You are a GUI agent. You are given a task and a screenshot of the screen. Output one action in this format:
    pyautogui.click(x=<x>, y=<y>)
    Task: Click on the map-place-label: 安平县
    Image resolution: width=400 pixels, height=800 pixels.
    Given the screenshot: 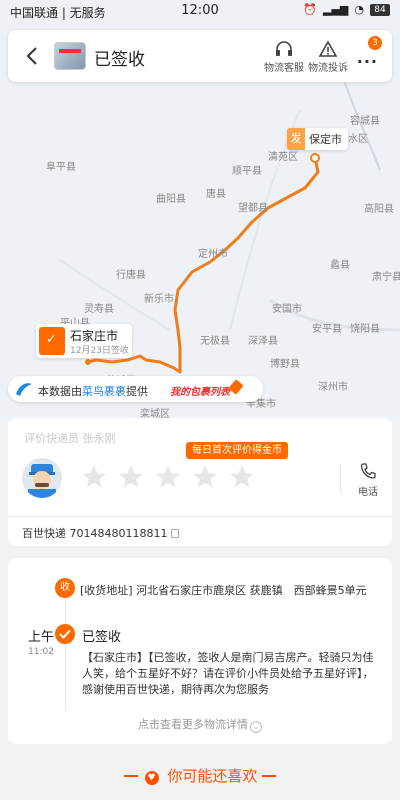 What is the action you would take?
    pyautogui.click(x=327, y=329)
    